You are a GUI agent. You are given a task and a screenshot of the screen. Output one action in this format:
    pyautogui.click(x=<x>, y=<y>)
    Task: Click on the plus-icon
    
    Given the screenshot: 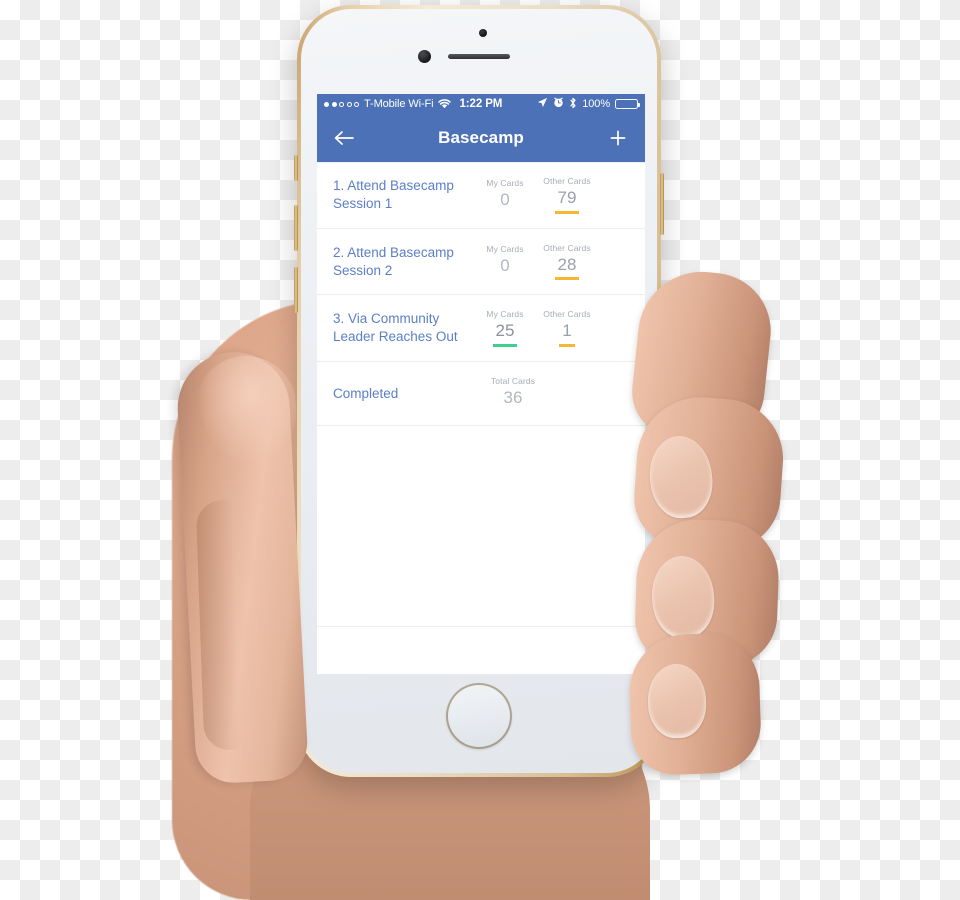 What is the action you would take?
    pyautogui.click(x=618, y=138)
    